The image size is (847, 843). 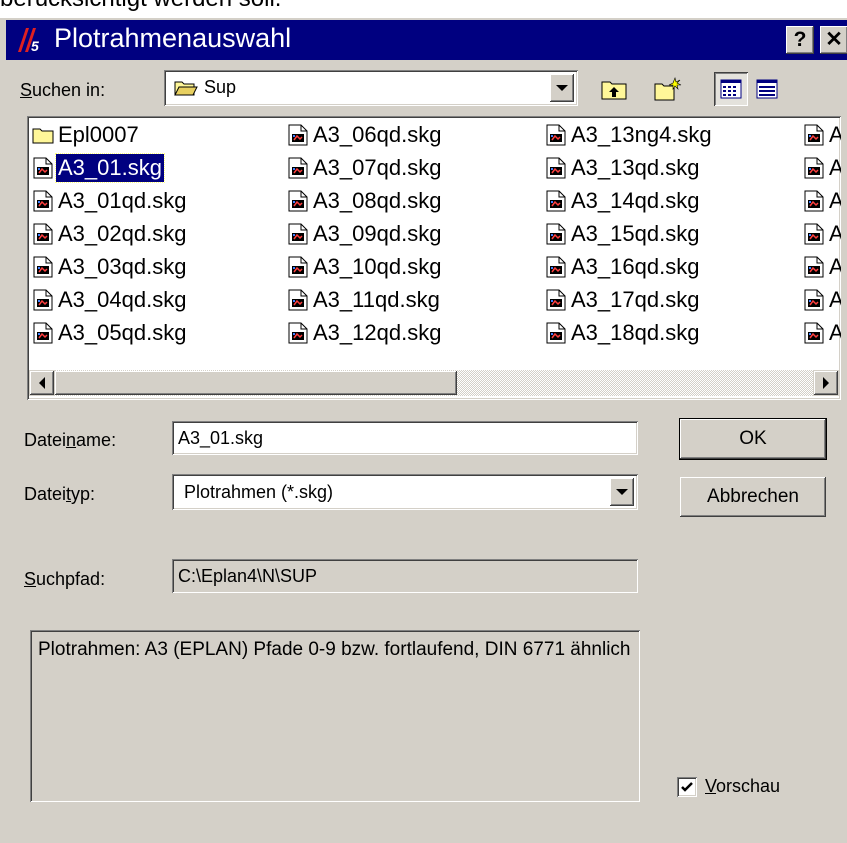 What do you see at coordinates (377, 200) in the screenshot?
I see `file-name: A3_08qd.skg` at bounding box center [377, 200].